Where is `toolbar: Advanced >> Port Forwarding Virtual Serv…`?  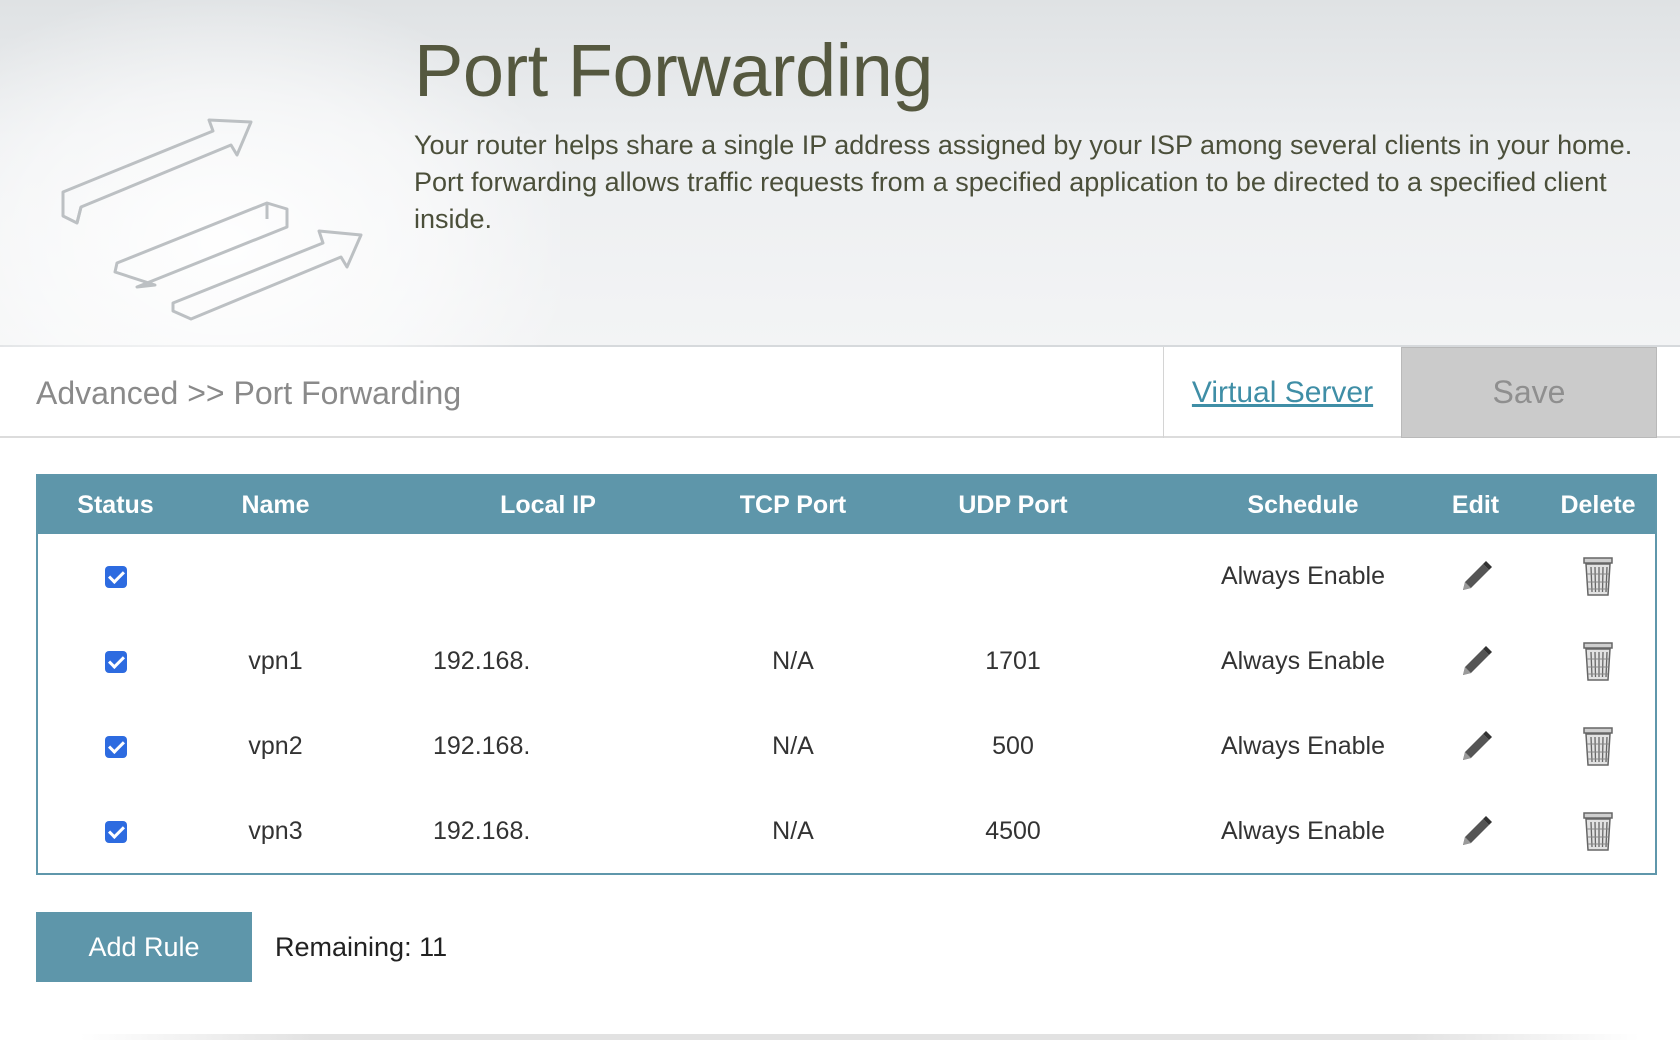
toolbar: Advanced >> Port Forwarding Virtual Serv… is located at coordinates (840, 392).